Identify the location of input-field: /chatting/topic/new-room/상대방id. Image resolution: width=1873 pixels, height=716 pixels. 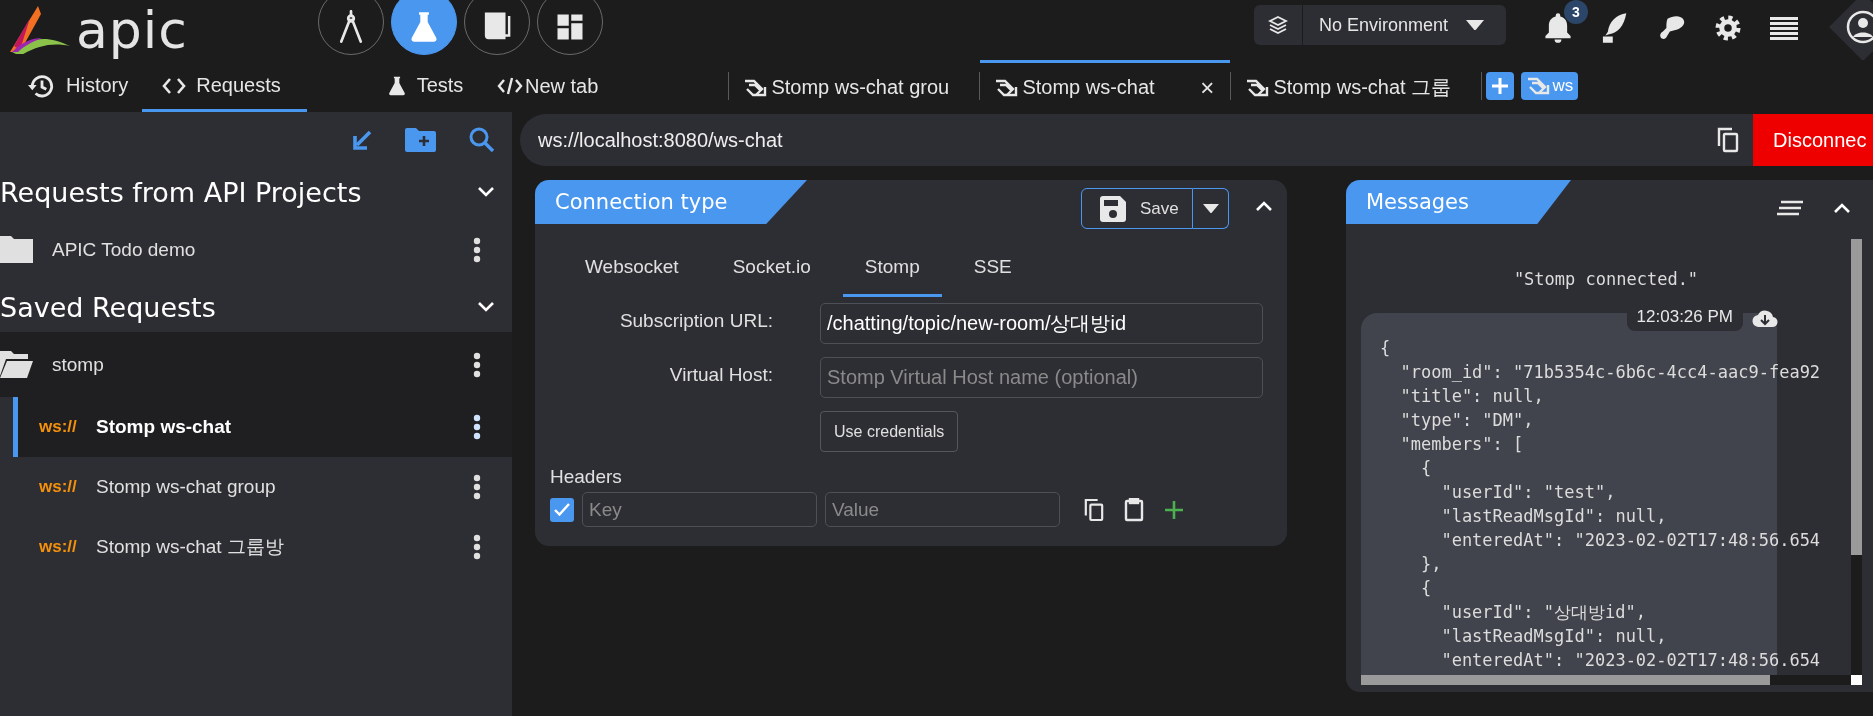
(1041, 323).